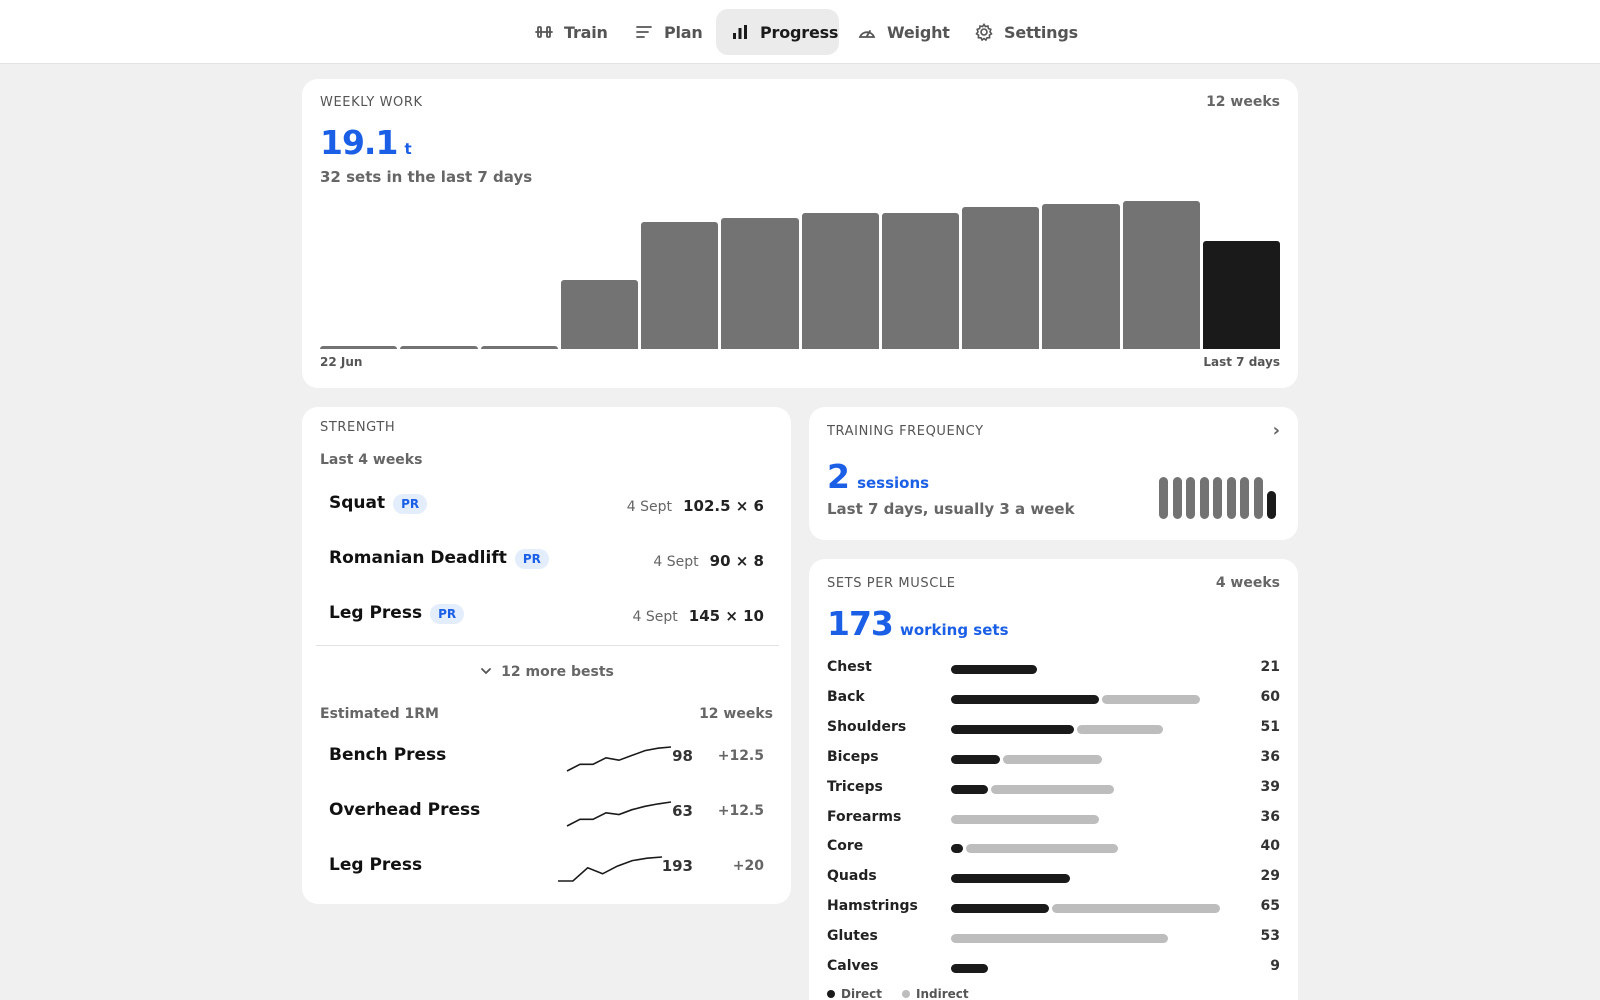 Image resolution: width=1600 pixels, height=1000 pixels. I want to click on muscle-name: Quads, so click(852, 876).